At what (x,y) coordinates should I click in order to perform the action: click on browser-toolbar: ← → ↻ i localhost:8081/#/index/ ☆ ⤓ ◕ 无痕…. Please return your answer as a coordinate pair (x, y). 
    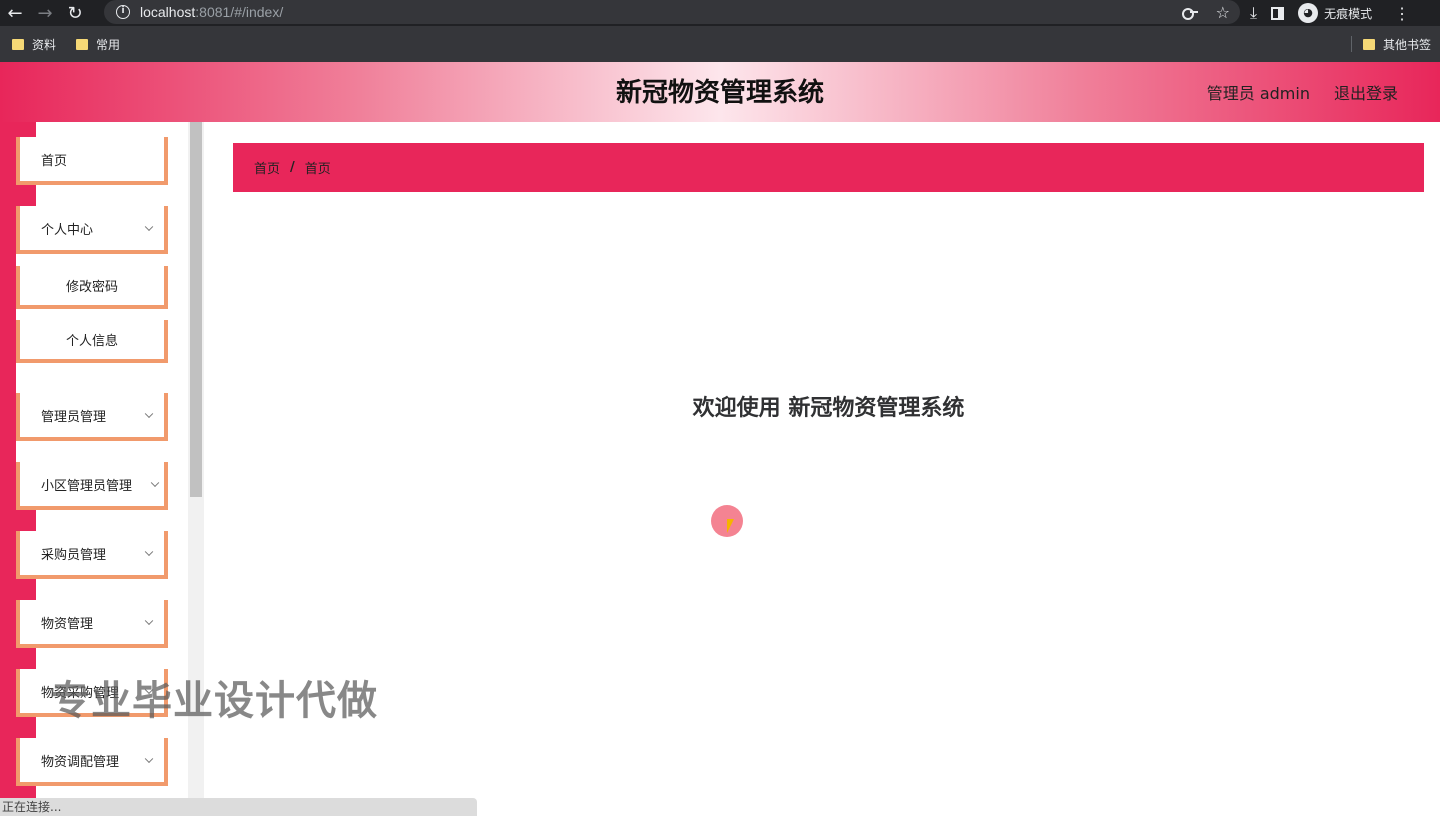
    Looking at the image, I should click on (720, 13).